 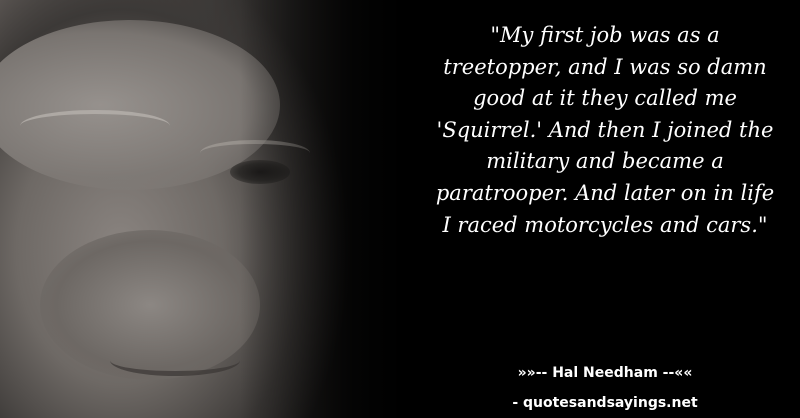 What do you see at coordinates (605, 373) in the screenshot?
I see `quote-author: »»-- Hal Needham --««` at bounding box center [605, 373].